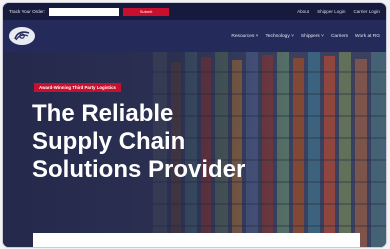 Image resolution: width=390 pixels, height=249 pixels. Describe the element at coordinates (339, 36) in the screenshot. I see `nav-carriers: Carriers` at that location.